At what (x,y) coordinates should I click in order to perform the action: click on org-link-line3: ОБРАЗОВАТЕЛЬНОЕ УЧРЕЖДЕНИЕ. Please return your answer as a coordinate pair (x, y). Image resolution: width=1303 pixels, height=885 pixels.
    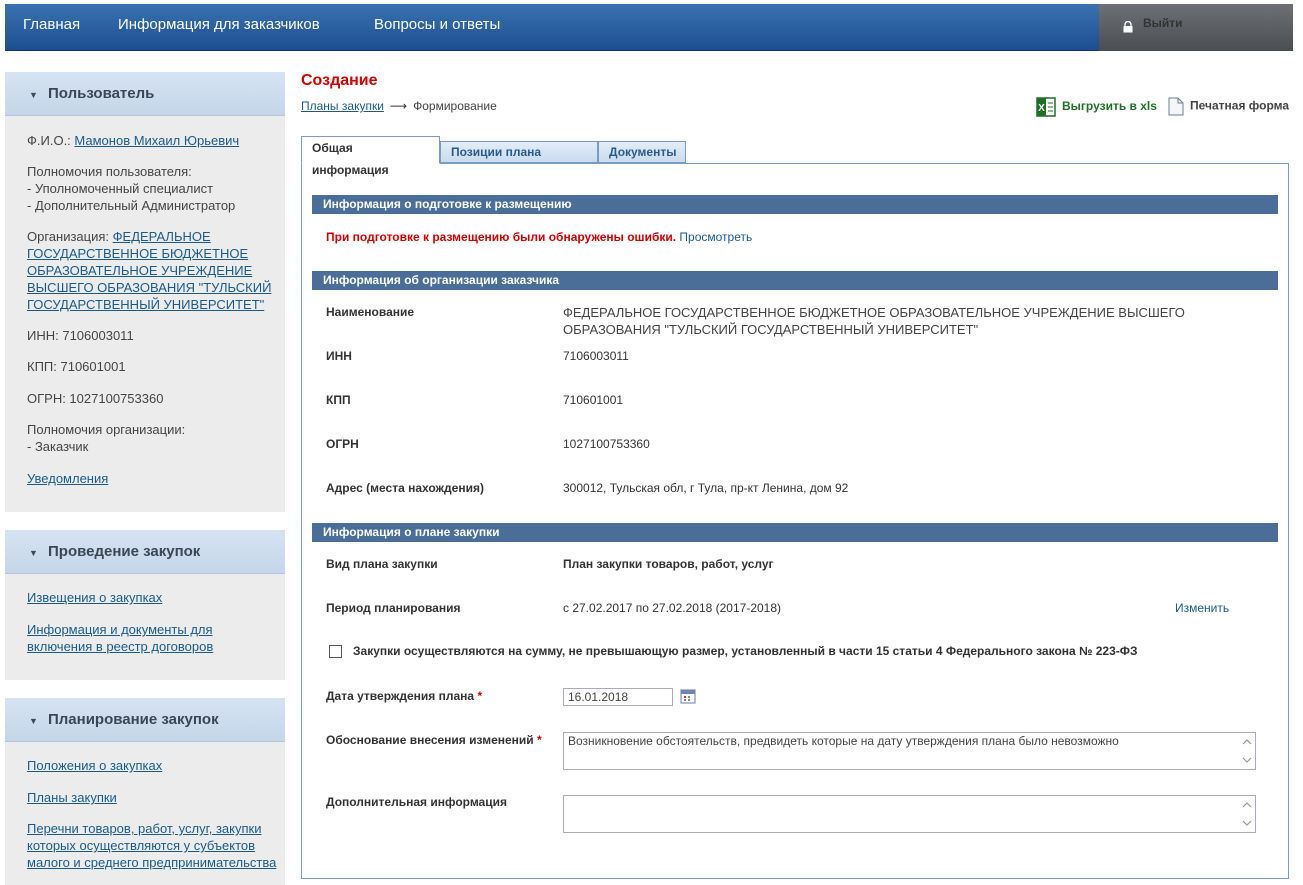
    Looking at the image, I should click on (139, 270).